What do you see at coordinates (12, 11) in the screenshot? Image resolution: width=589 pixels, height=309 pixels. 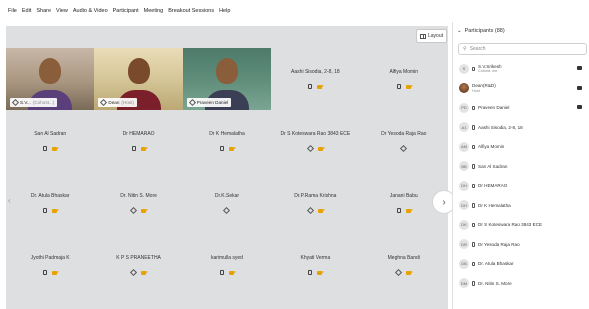 I see `menu-file: File` at bounding box center [12, 11].